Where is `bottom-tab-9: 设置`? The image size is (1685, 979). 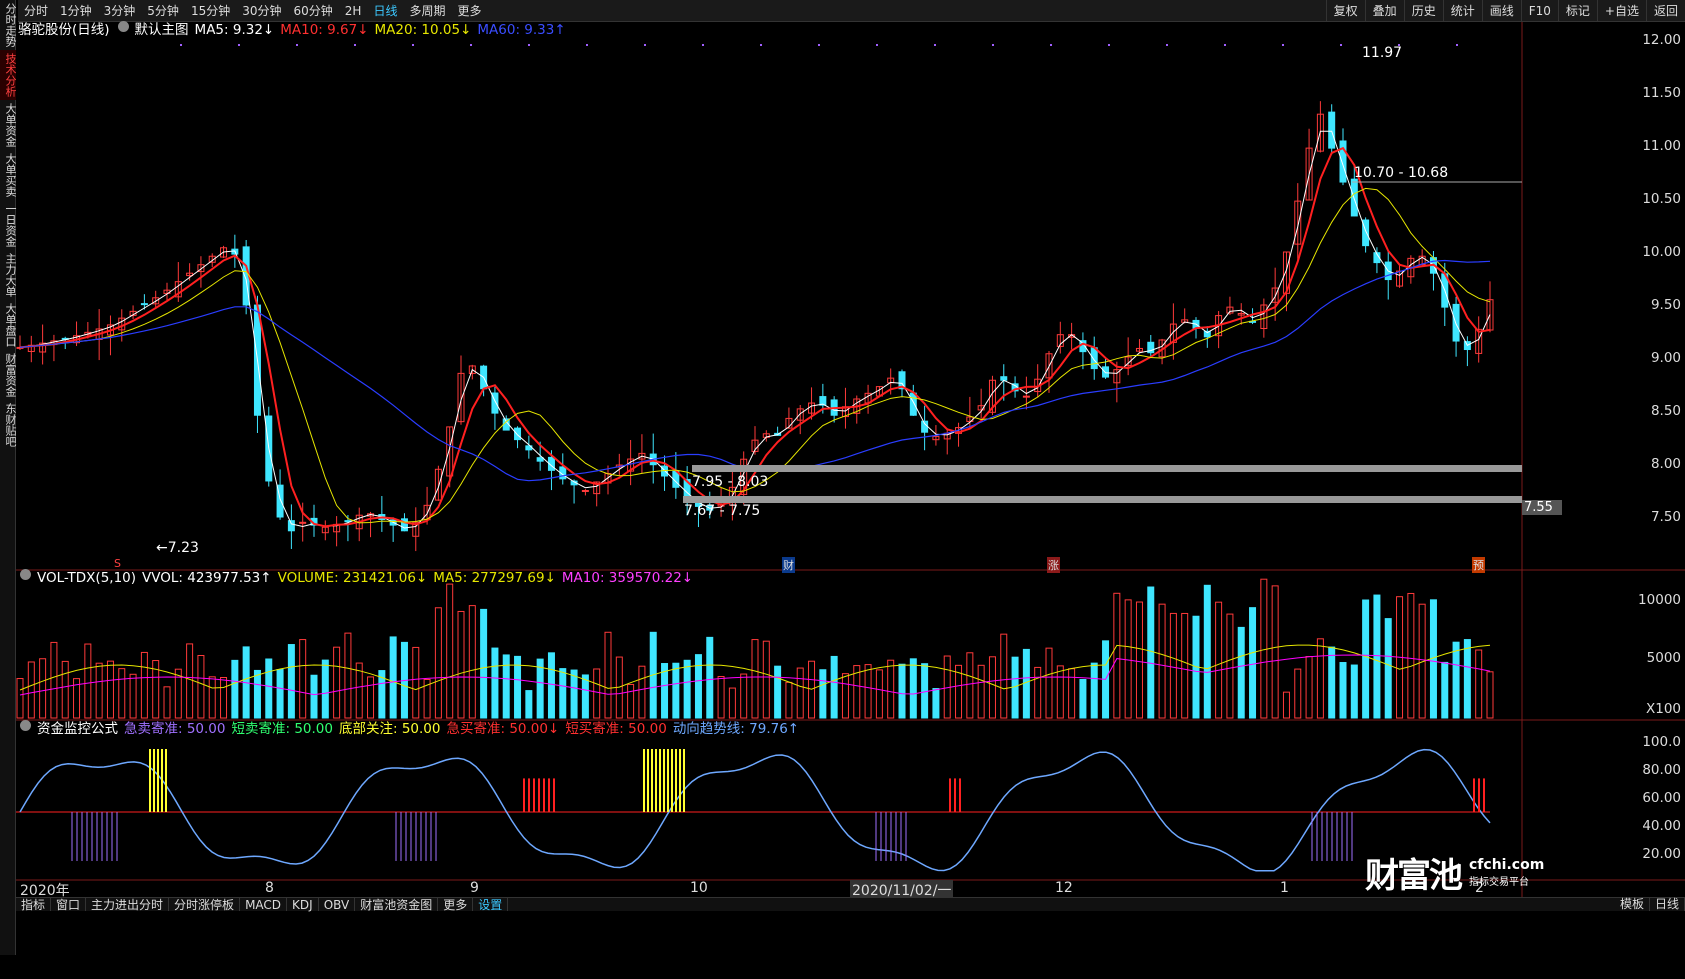 bottom-tab-9: 设置 is located at coordinates (491, 905).